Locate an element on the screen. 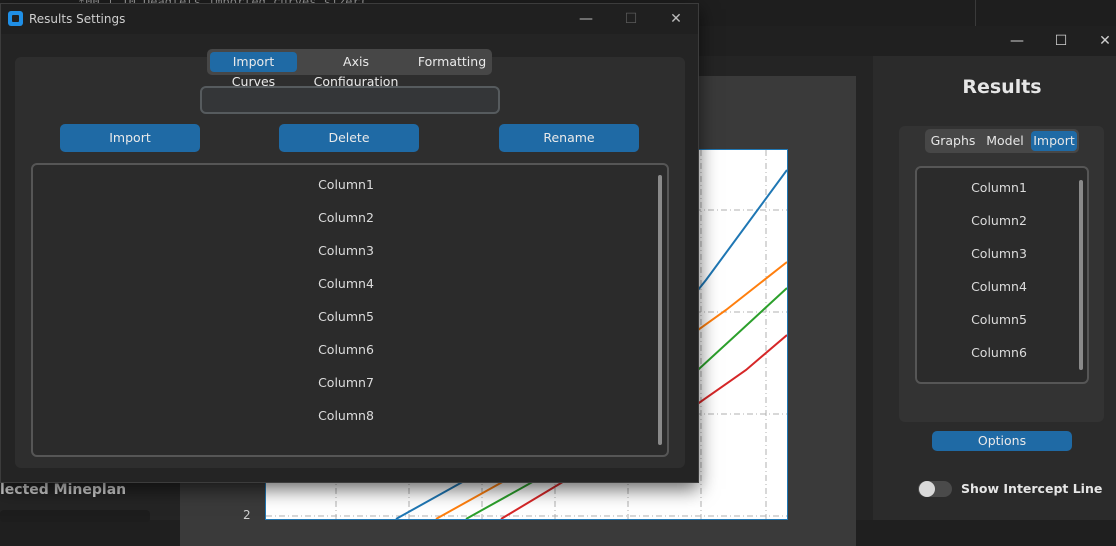  tab-axis-configuration: Axis Configuration is located at coordinates (356, 70).